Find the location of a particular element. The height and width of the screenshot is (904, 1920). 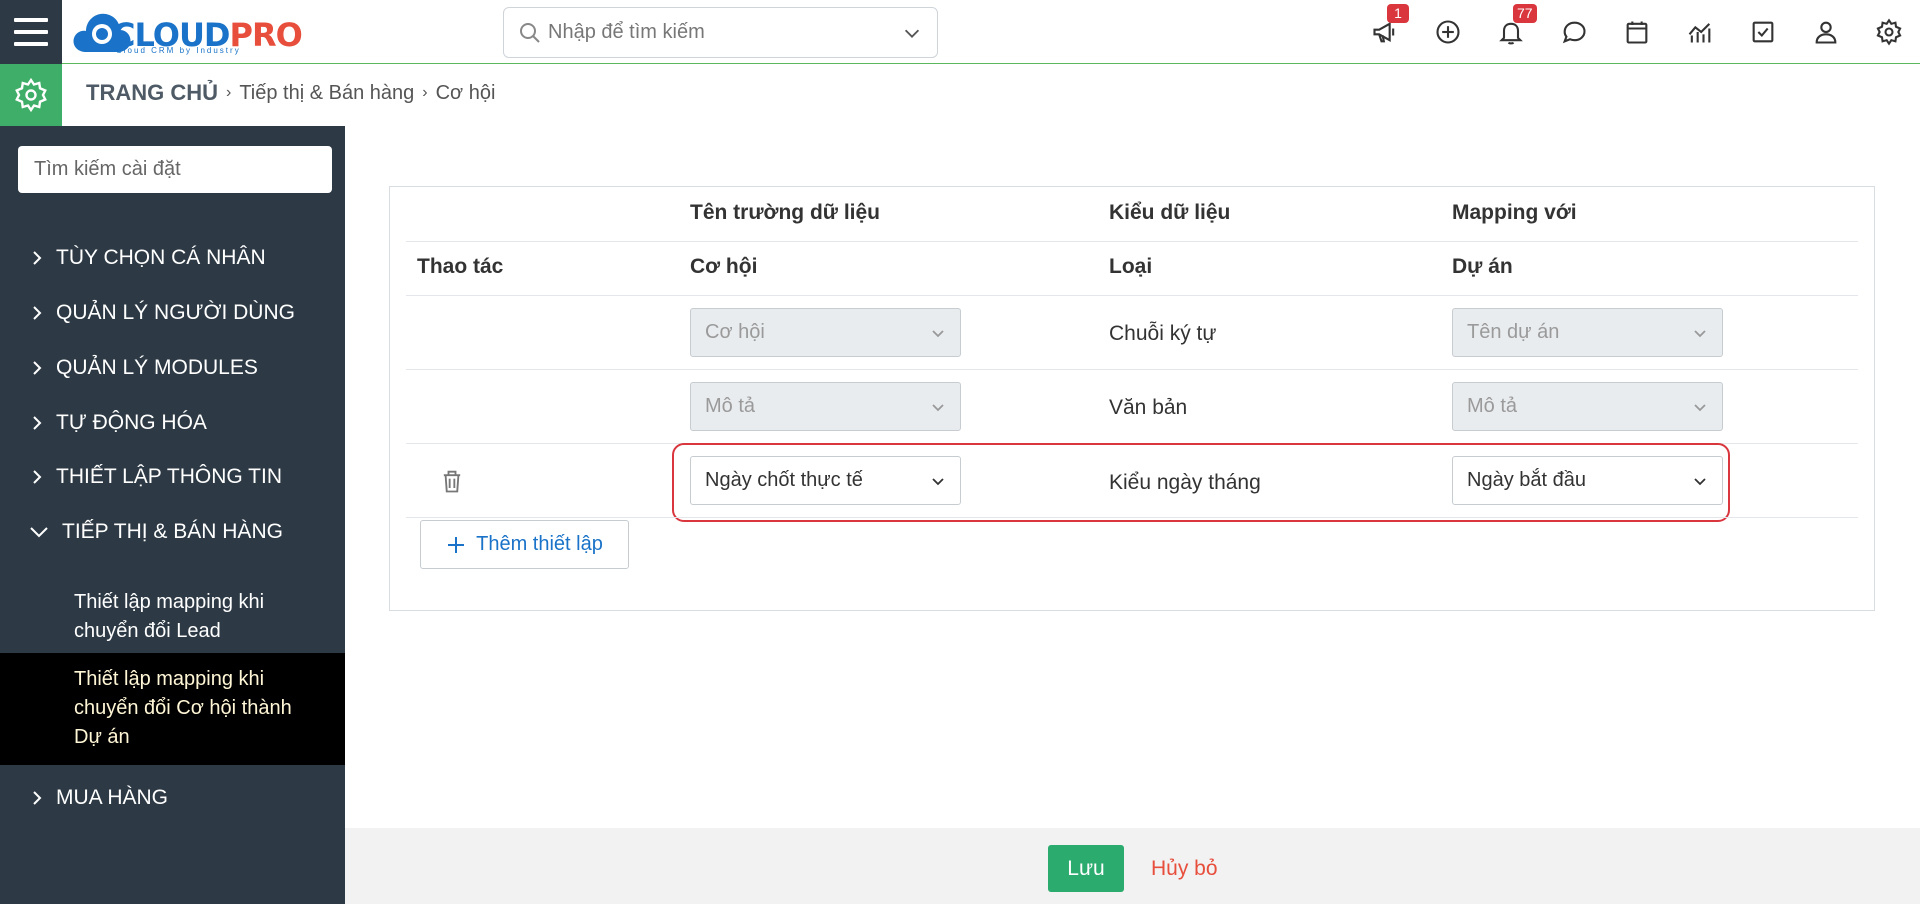

sidebar-item-label: TIẾP THỊ & BÁN HÀNG is located at coordinates (172, 531).